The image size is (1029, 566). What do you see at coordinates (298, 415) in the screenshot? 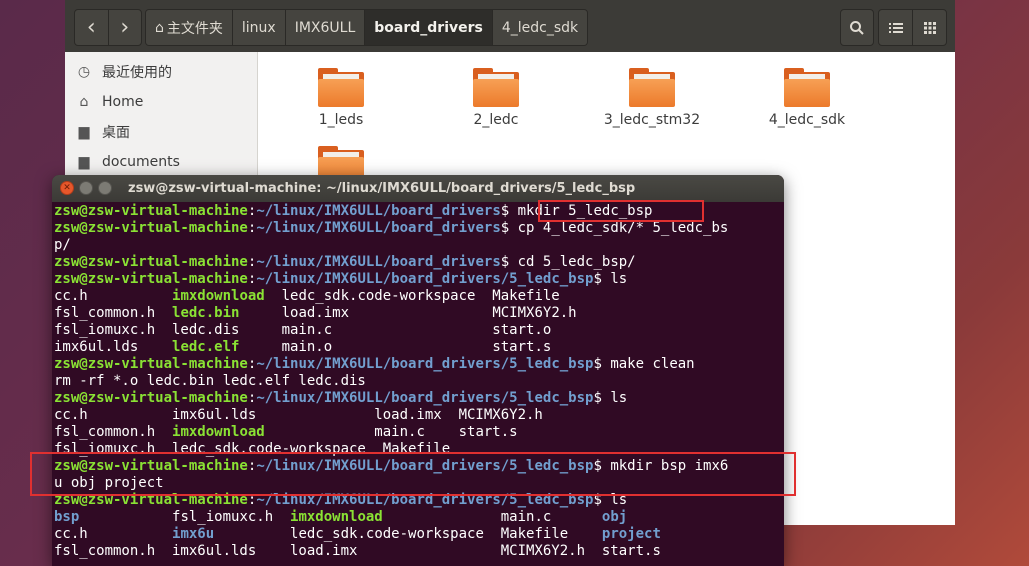
I see `terminal-text: cc.h imx6ul.lds load.imx MCIMX6Y2.h` at bounding box center [298, 415].